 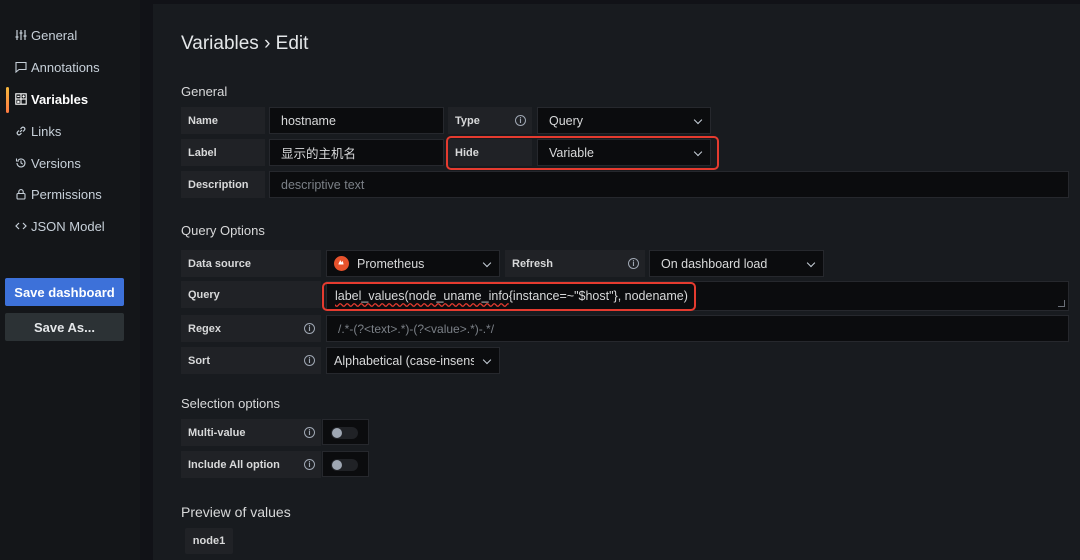 What do you see at coordinates (391, 263) in the screenshot?
I see `datasource-select-value: Prometheus` at bounding box center [391, 263].